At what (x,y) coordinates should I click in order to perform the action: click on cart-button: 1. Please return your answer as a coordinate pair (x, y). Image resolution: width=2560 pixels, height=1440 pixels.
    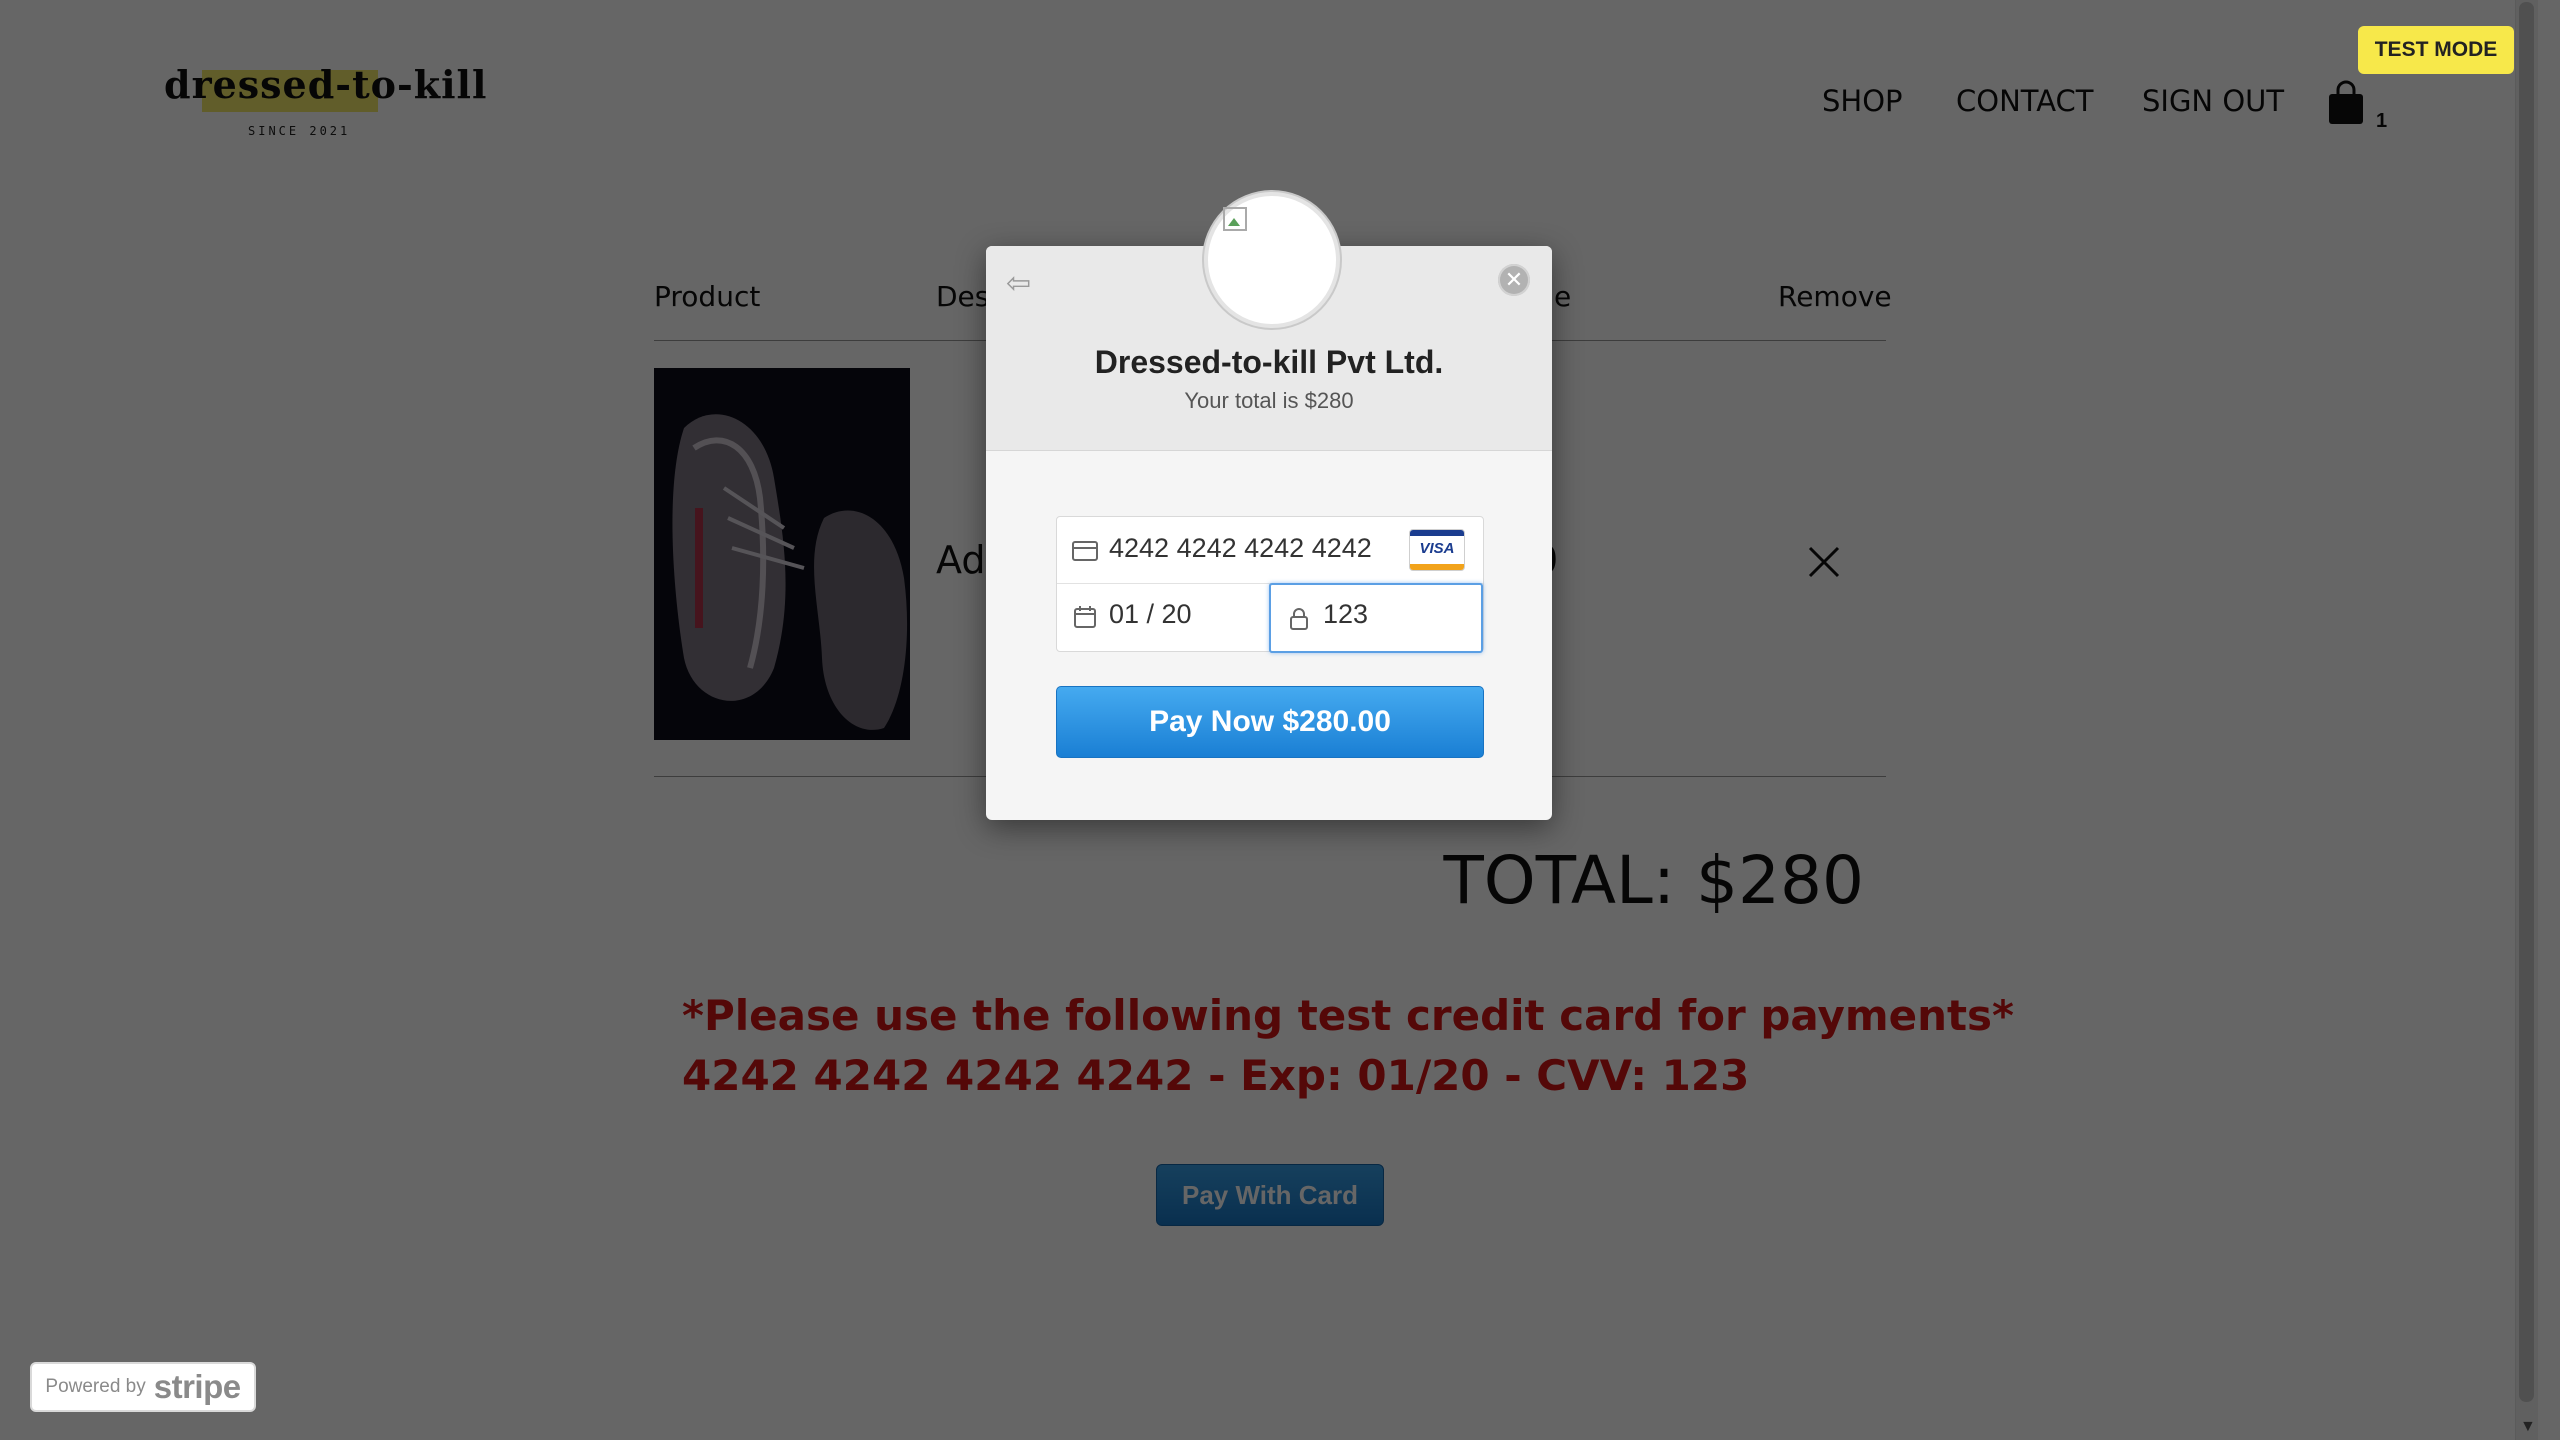
    Looking at the image, I should click on (2356, 110).